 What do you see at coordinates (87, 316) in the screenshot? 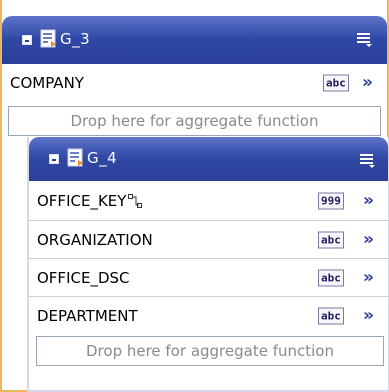
I see `field-label: DEPARTMENT` at bounding box center [87, 316].